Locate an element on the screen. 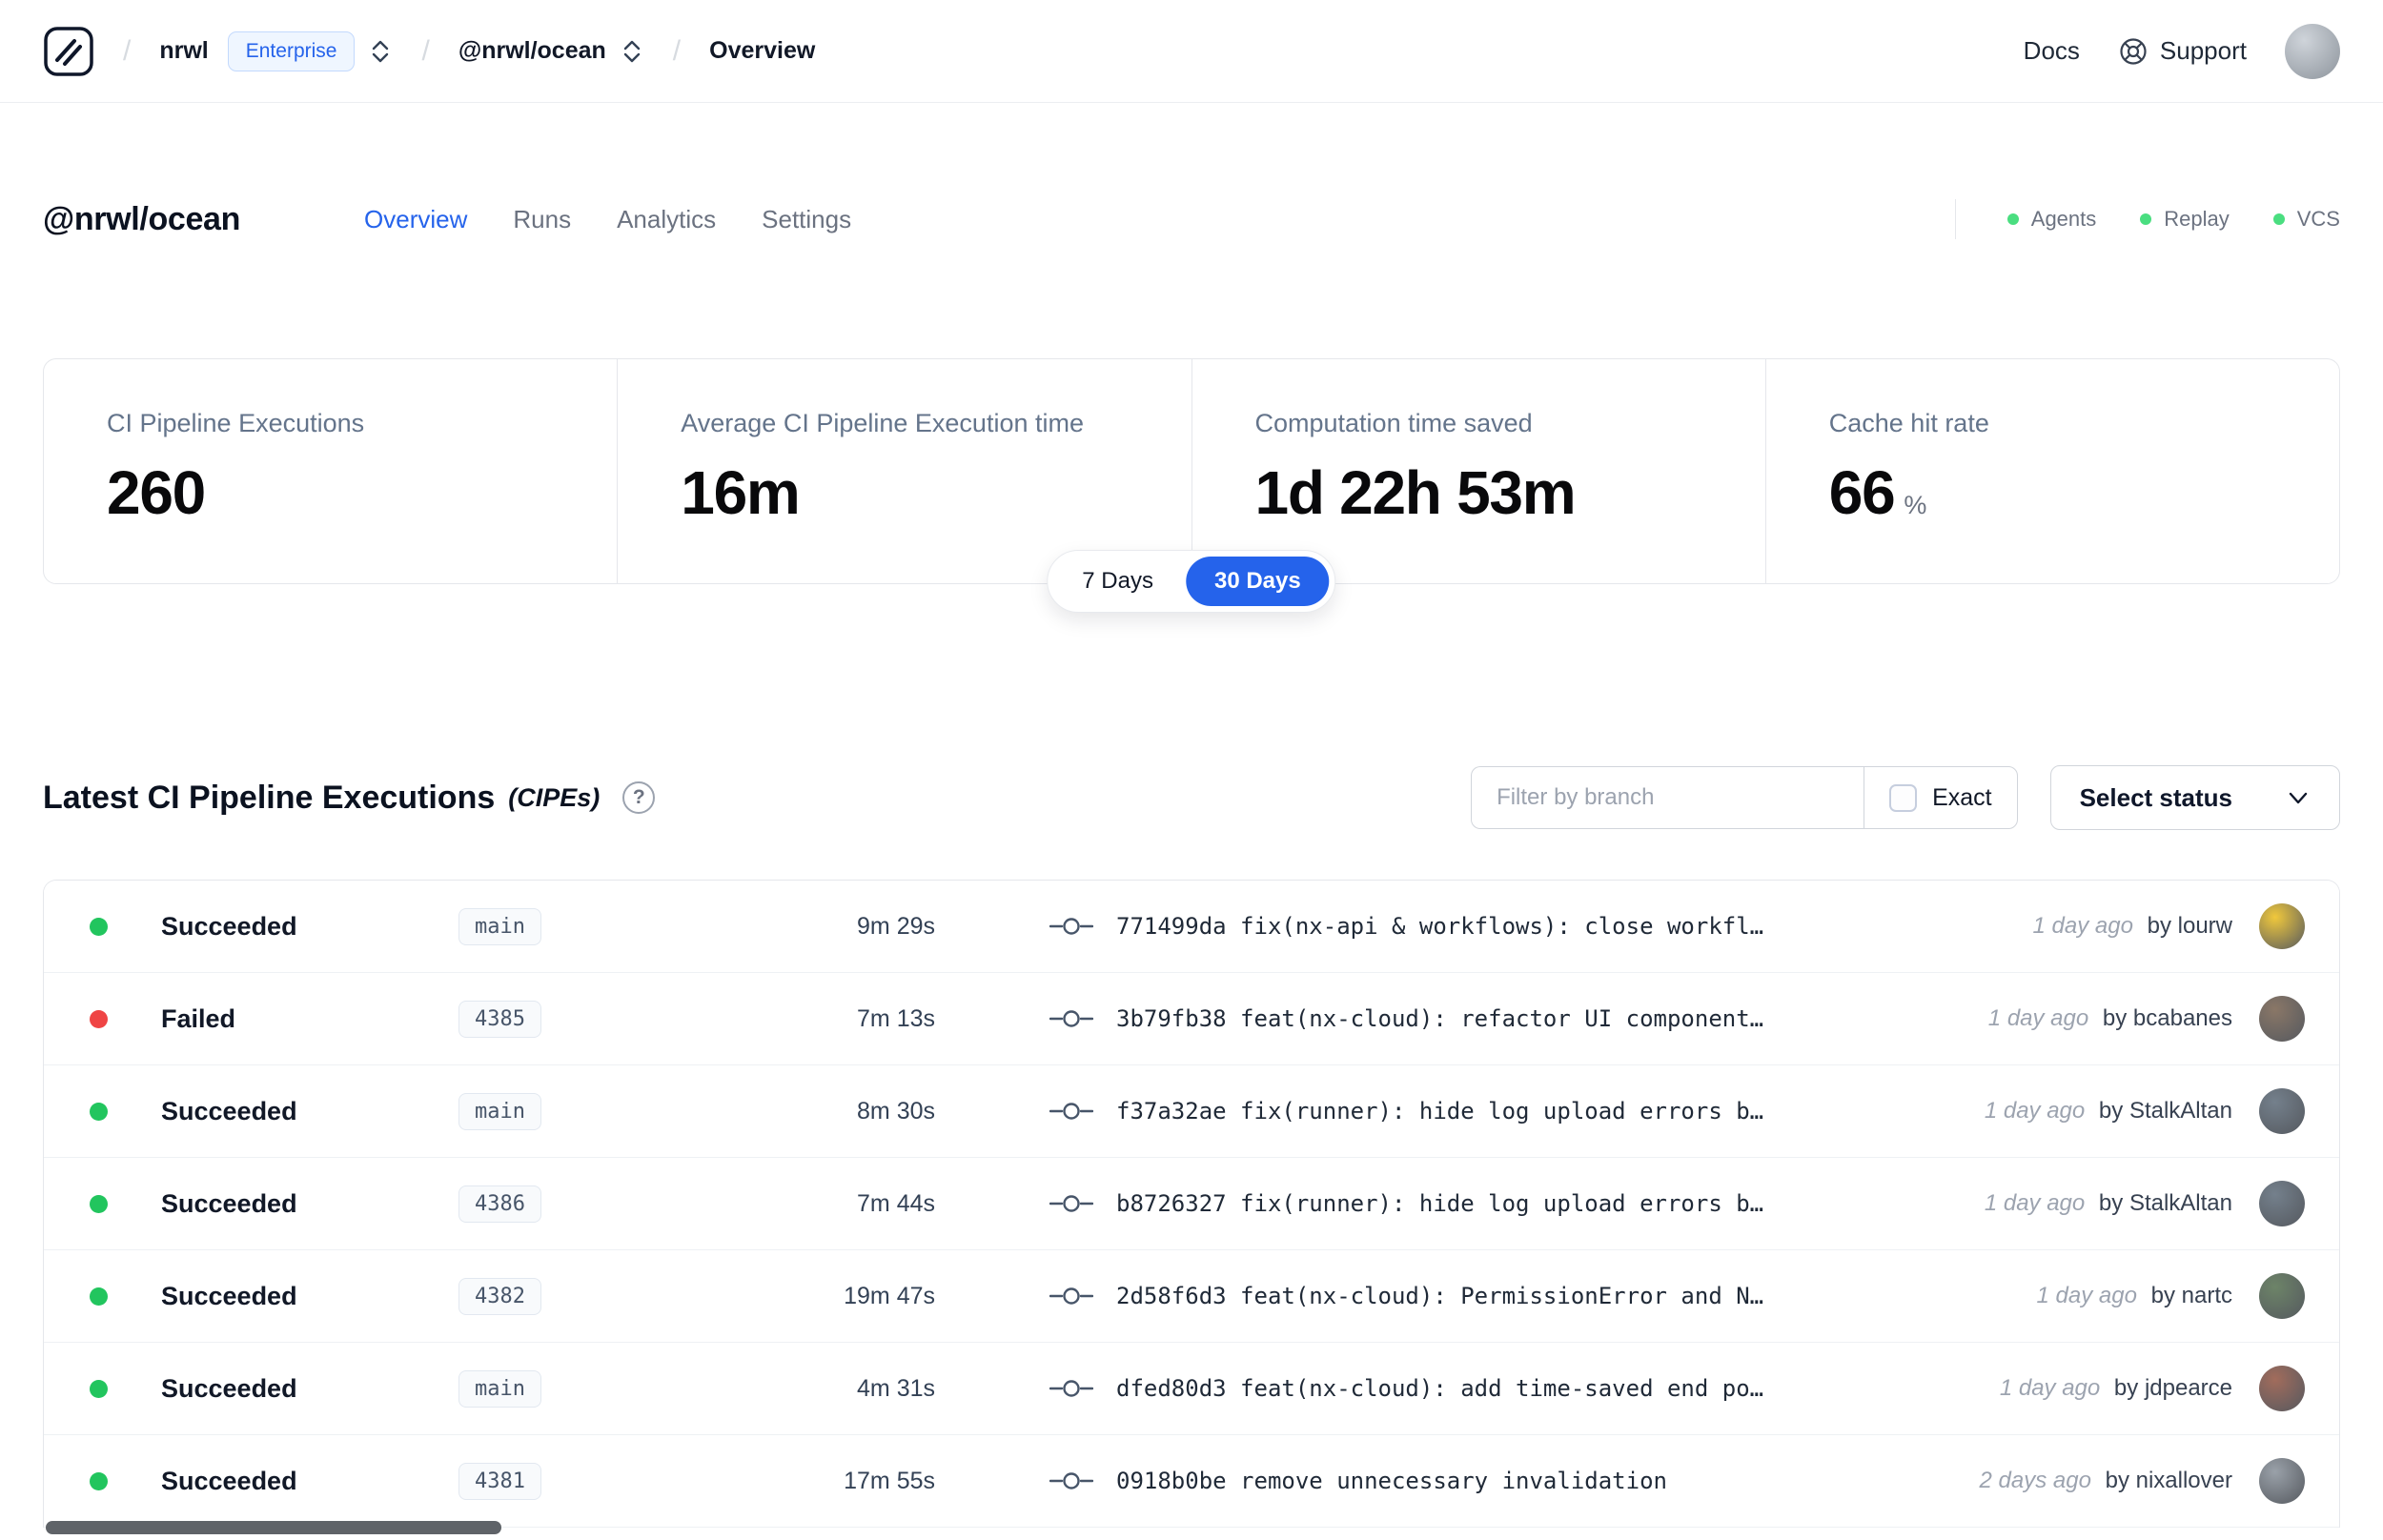 Image resolution: width=2383 pixels, height=1540 pixels. support-link: Support is located at coordinates (2182, 51).